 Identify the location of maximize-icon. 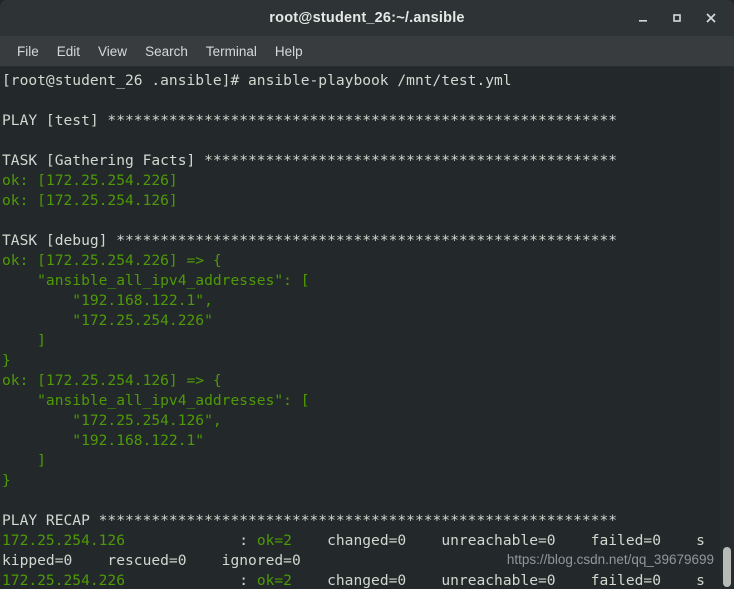
(677, 18).